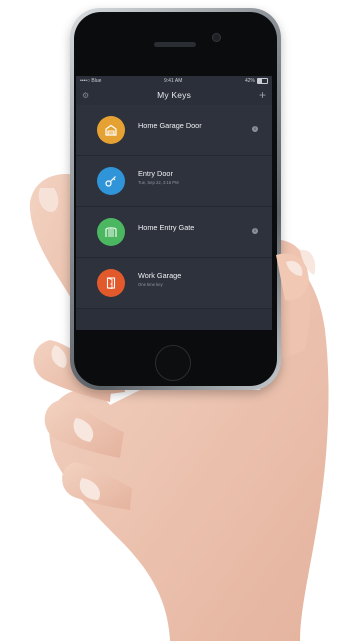  I want to click on fingertips-overlay, so click(292, 277).